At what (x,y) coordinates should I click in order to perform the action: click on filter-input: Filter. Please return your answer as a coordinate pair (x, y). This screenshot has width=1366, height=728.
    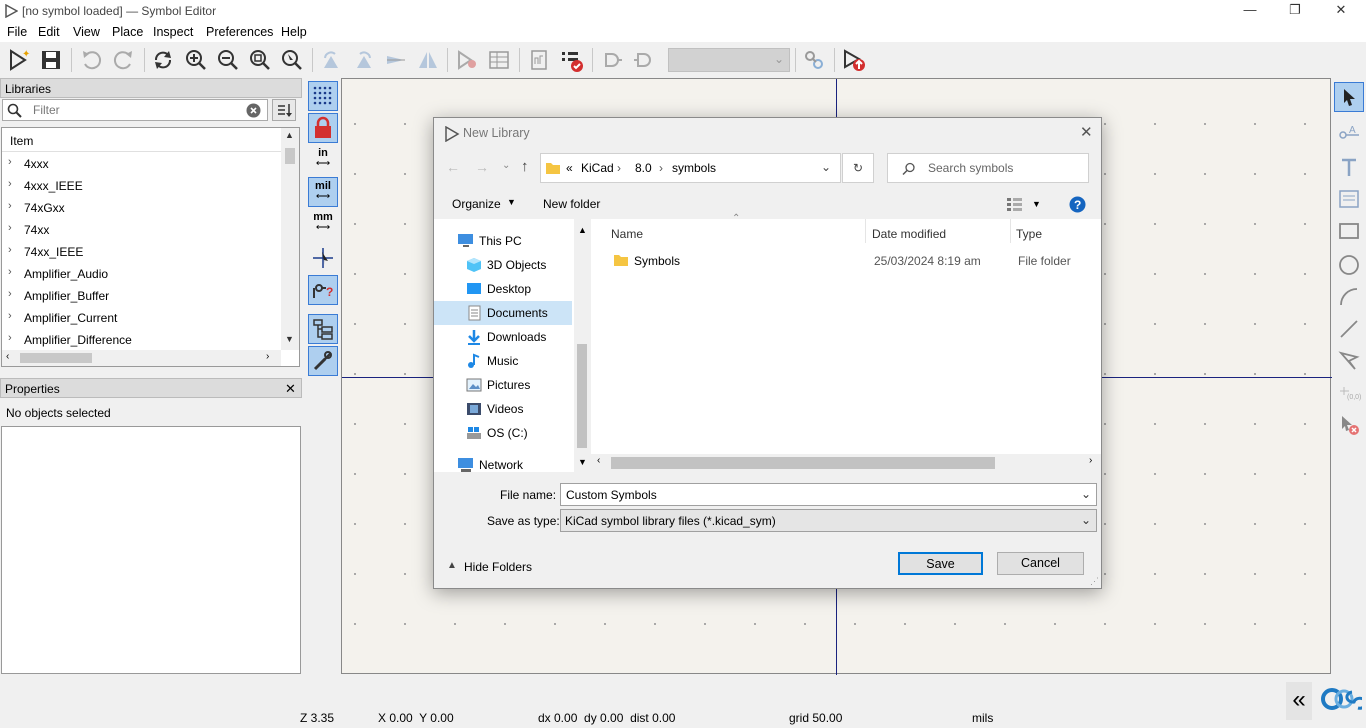
    Looking at the image, I should click on (135, 110).